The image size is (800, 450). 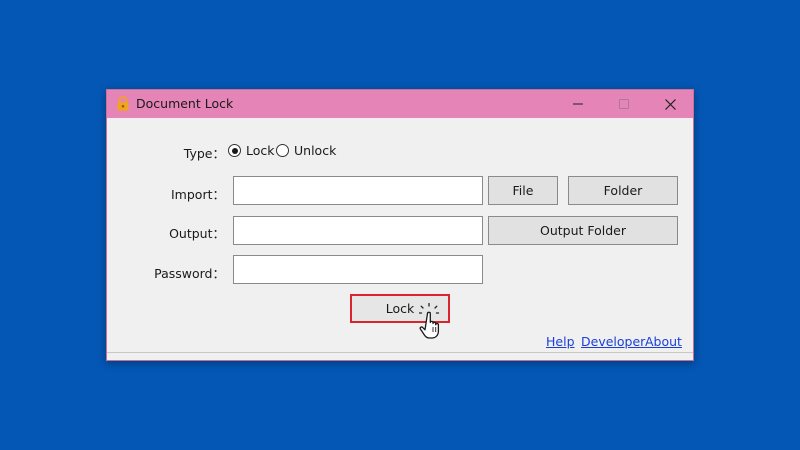 What do you see at coordinates (560, 341) in the screenshot?
I see `help-link: Help` at bounding box center [560, 341].